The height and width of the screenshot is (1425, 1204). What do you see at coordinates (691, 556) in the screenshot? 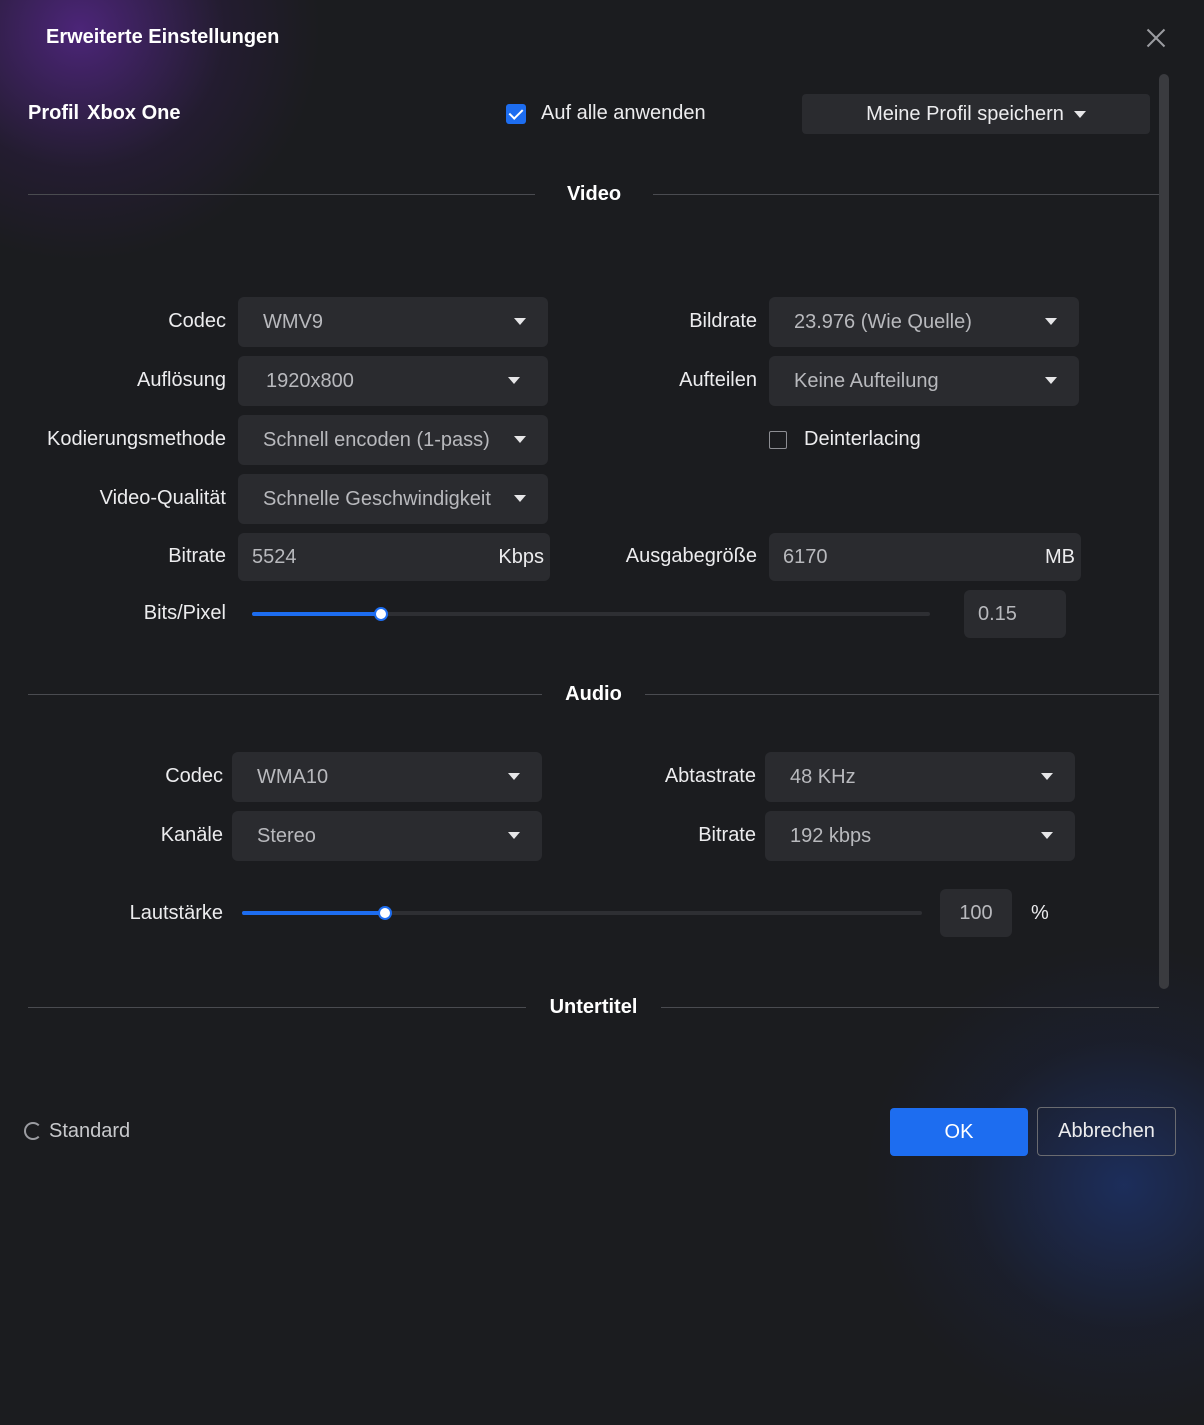
I see `output-size-label: Ausgabegröße` at bounding box center [691, 556].